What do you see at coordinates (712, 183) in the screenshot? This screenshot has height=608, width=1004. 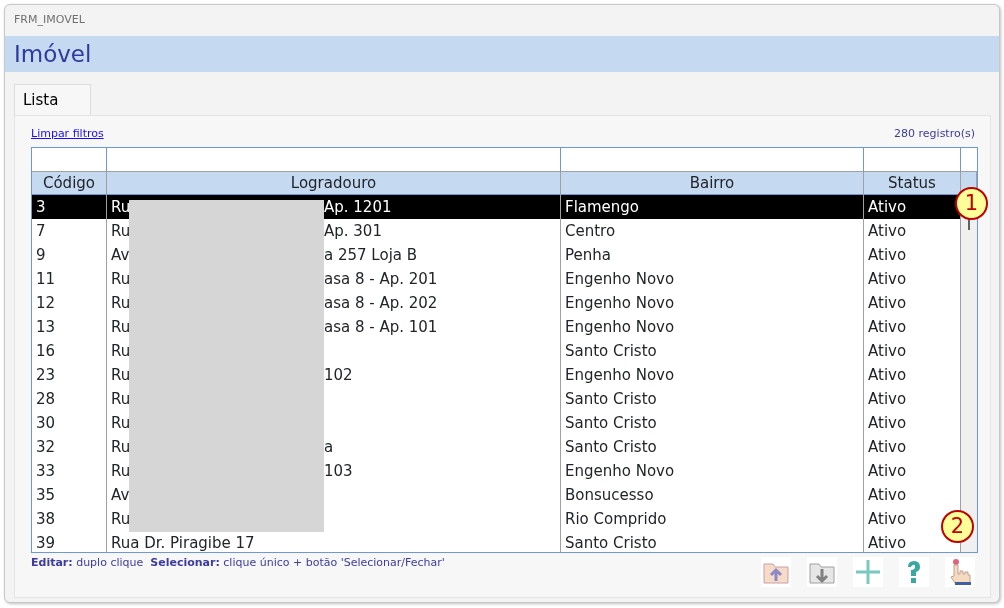 I see `column-header: Bairro` at bounding box center [712, 183].